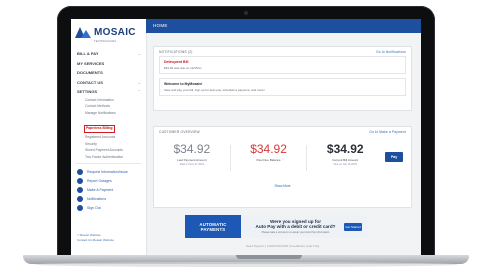  I want to click on top-bar: HOME, so click(283, 26).